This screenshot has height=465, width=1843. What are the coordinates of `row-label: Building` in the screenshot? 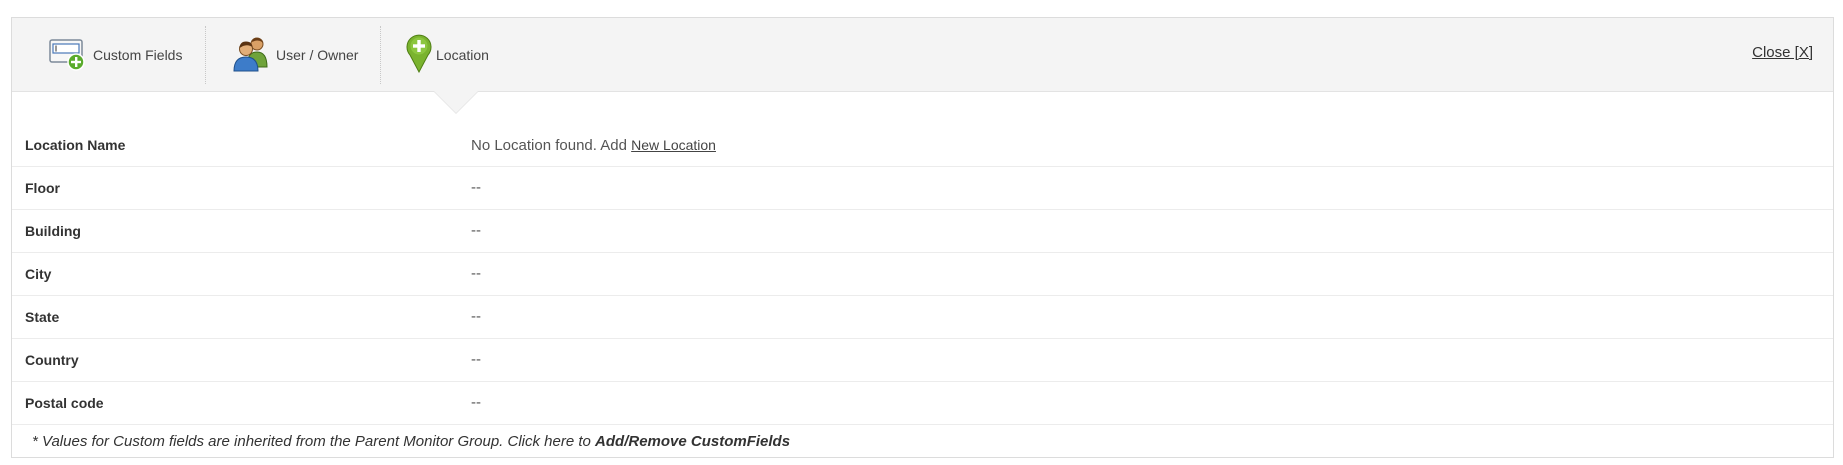 It's located at (53, 231).